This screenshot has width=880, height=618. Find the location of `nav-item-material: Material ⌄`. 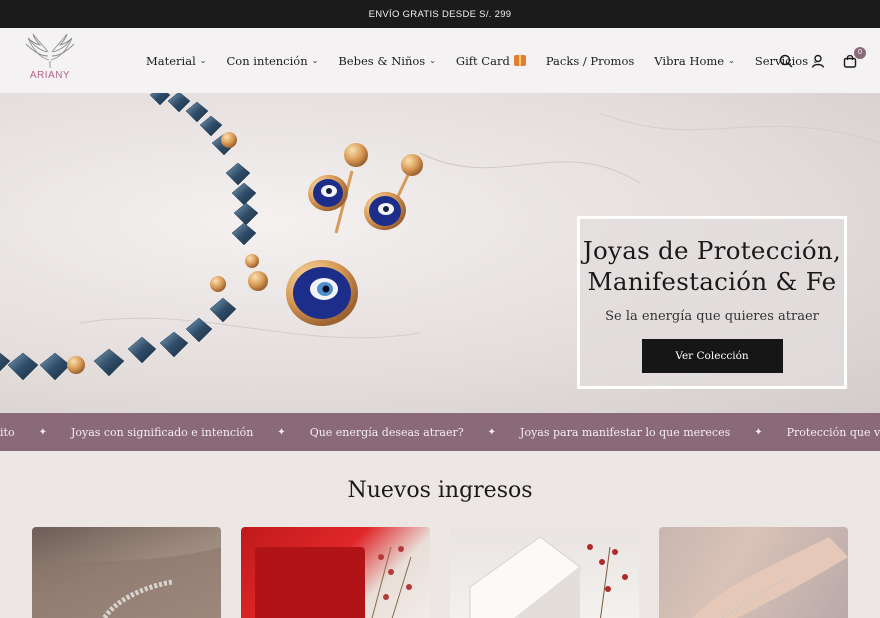

nav-item-material: Material ⌄ is located at coordinates (176, 61).